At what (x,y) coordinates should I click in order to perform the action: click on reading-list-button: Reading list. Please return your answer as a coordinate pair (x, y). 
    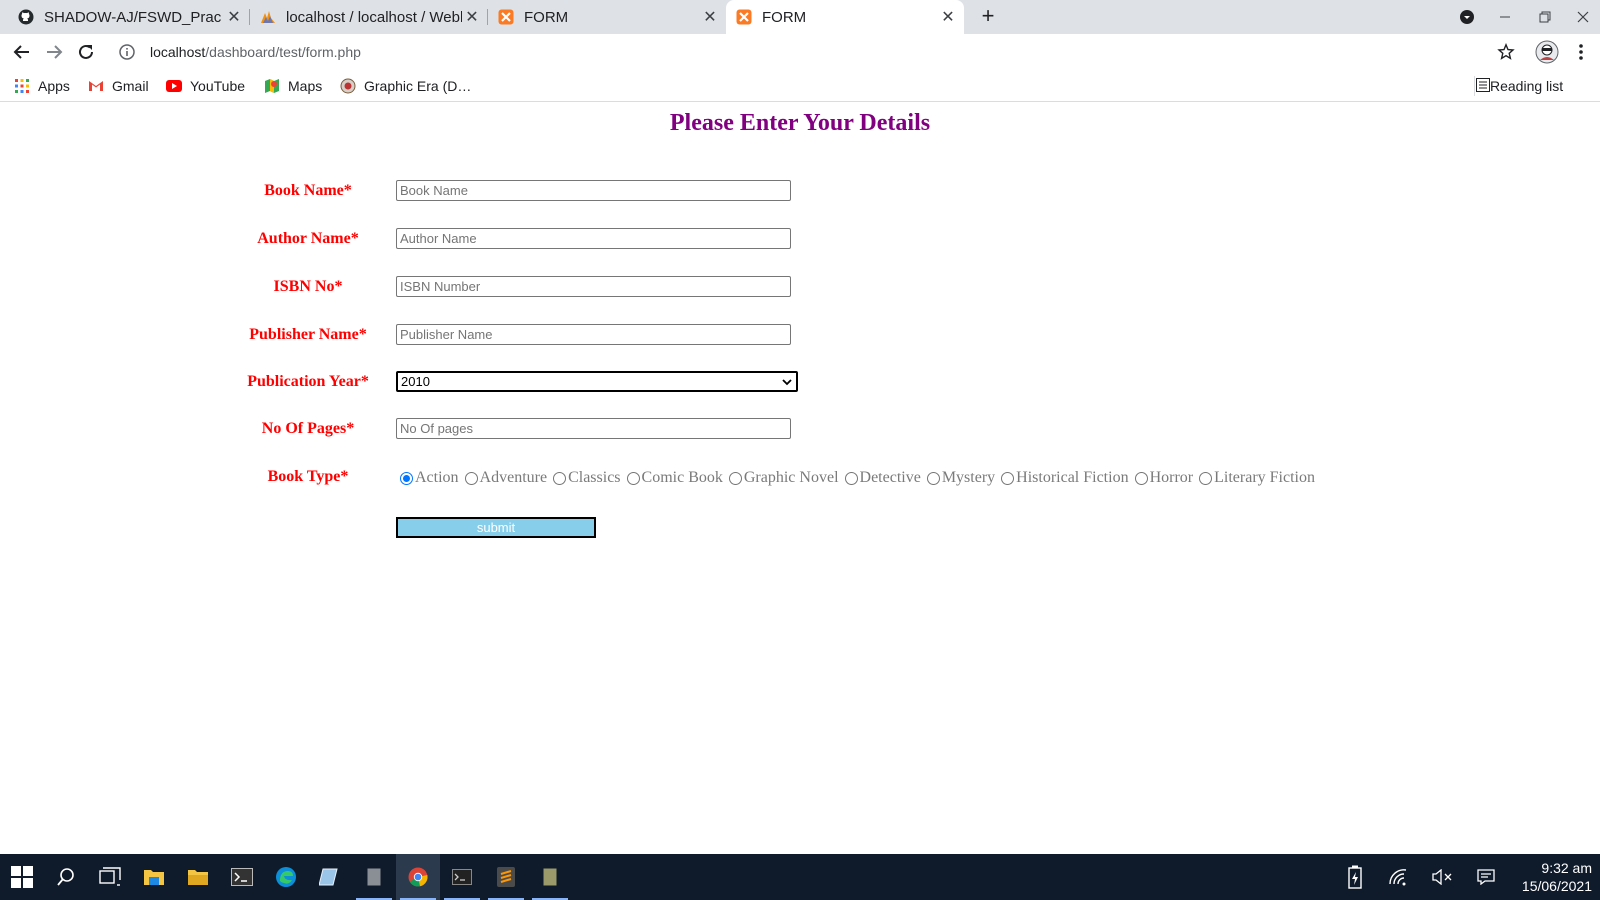
    Looking at the image, I should click on (1519, 86).